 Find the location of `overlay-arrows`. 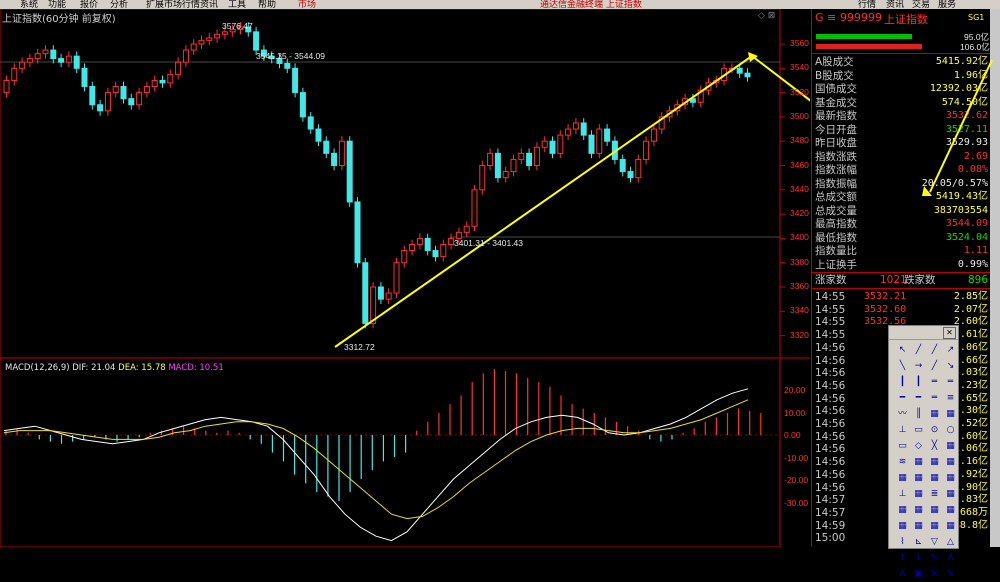

overlay-arrows is located at coordinates (957, 127).